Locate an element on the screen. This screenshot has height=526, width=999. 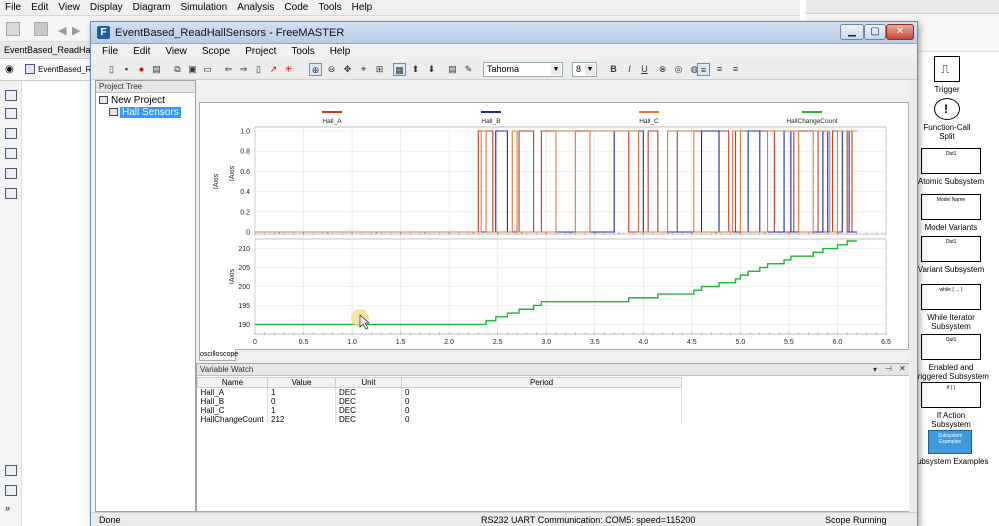
hide-browser-icon: ◉ is located at coordinates (9, 69).